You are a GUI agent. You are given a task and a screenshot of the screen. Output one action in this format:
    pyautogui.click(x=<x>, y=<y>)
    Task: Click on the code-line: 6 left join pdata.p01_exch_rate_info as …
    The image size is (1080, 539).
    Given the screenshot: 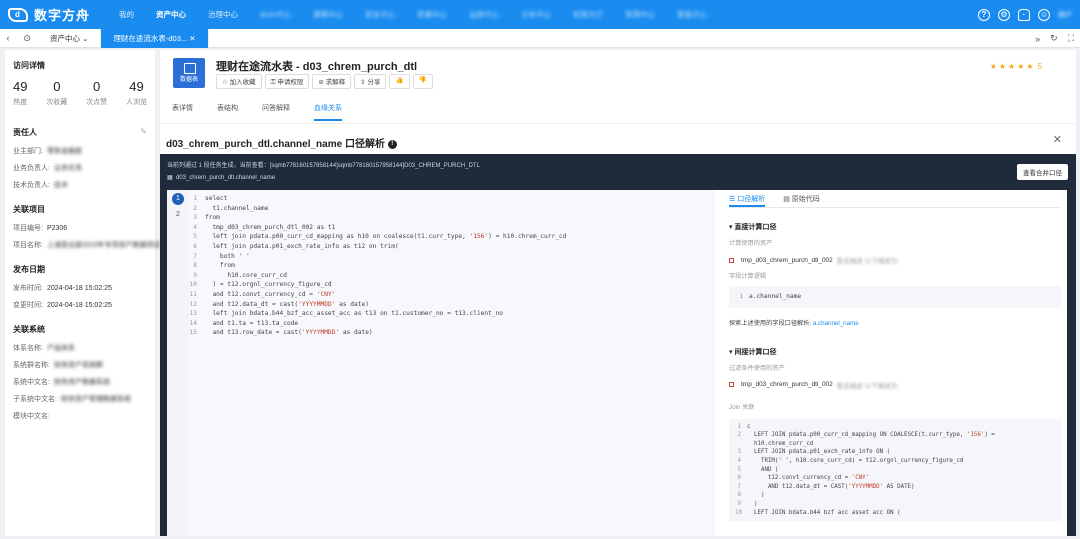 What is the action you would take?
    pyautogui.click(x=452, y=247)
    